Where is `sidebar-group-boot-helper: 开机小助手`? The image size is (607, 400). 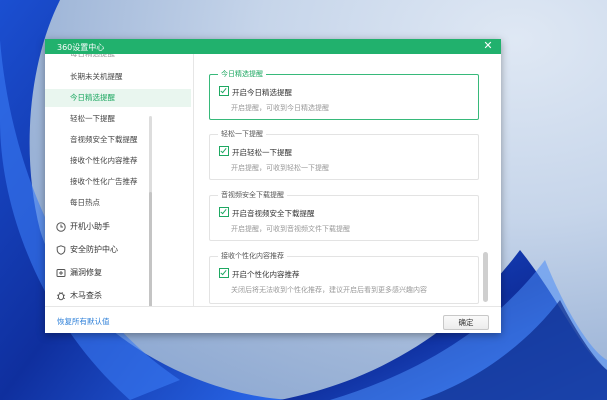 sidebar-group-boot-helper: 开机小助手 is located at coordinates (118, 227).